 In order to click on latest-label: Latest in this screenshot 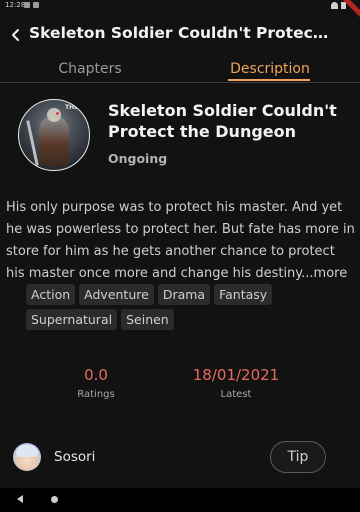, I will do `click(236, 394)`.